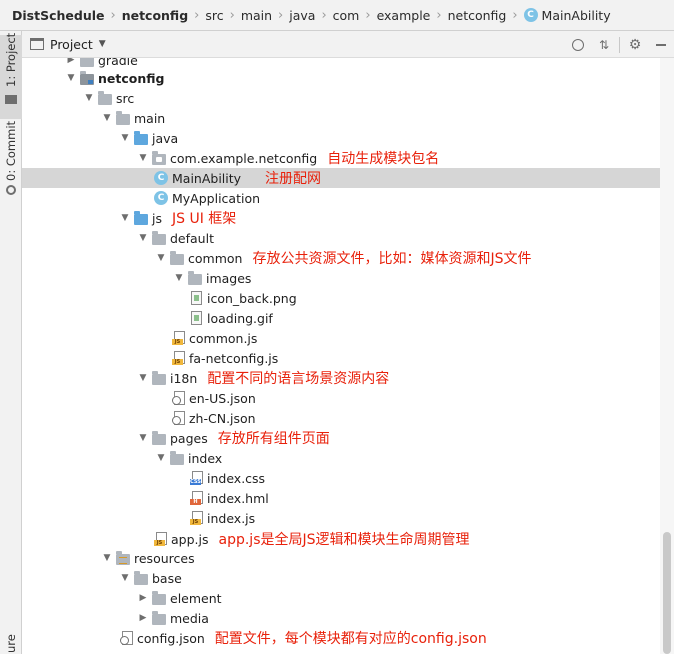  I want to click on tree-row-loading: loading.gif, so click(341, 318).